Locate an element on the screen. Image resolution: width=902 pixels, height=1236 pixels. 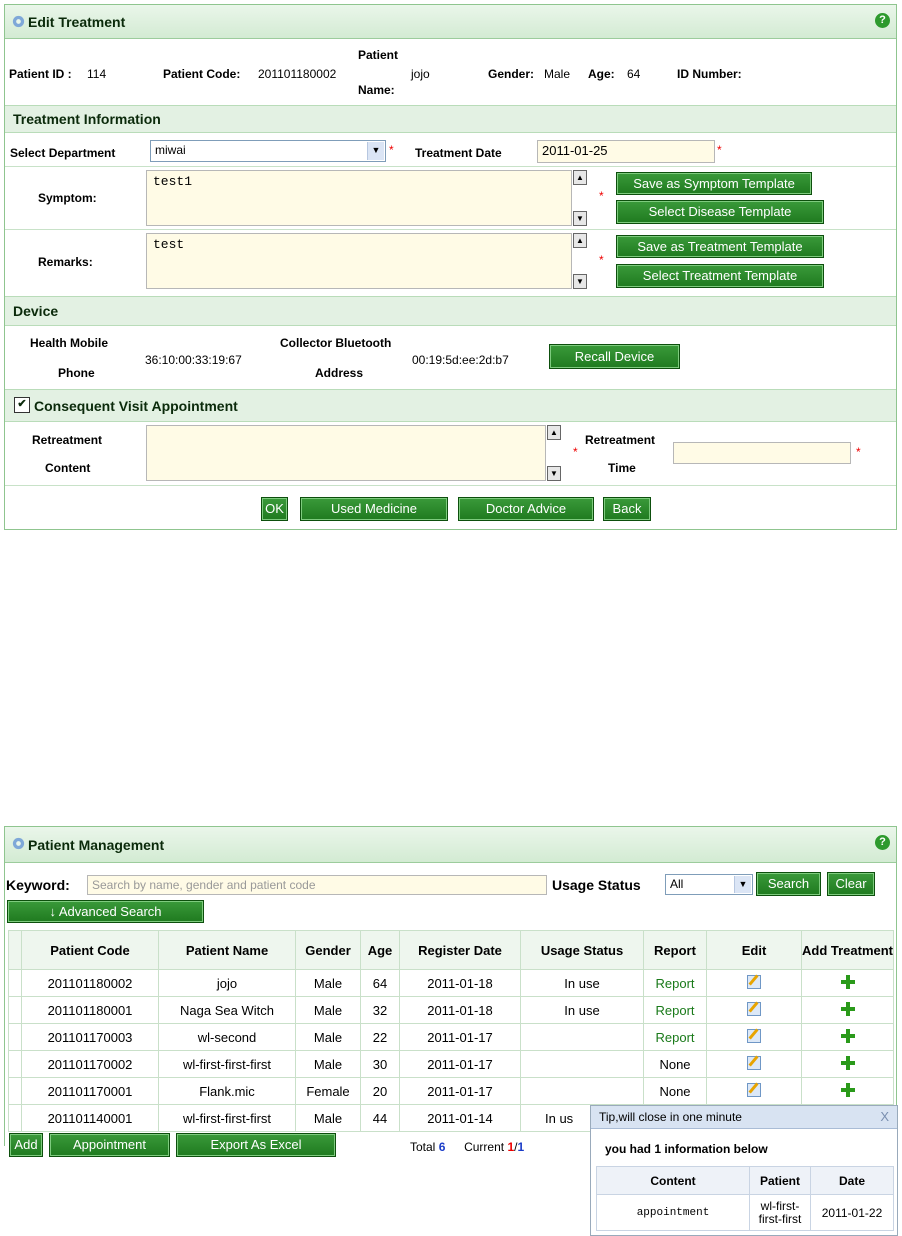
divider is located at coordinates (450, 229).